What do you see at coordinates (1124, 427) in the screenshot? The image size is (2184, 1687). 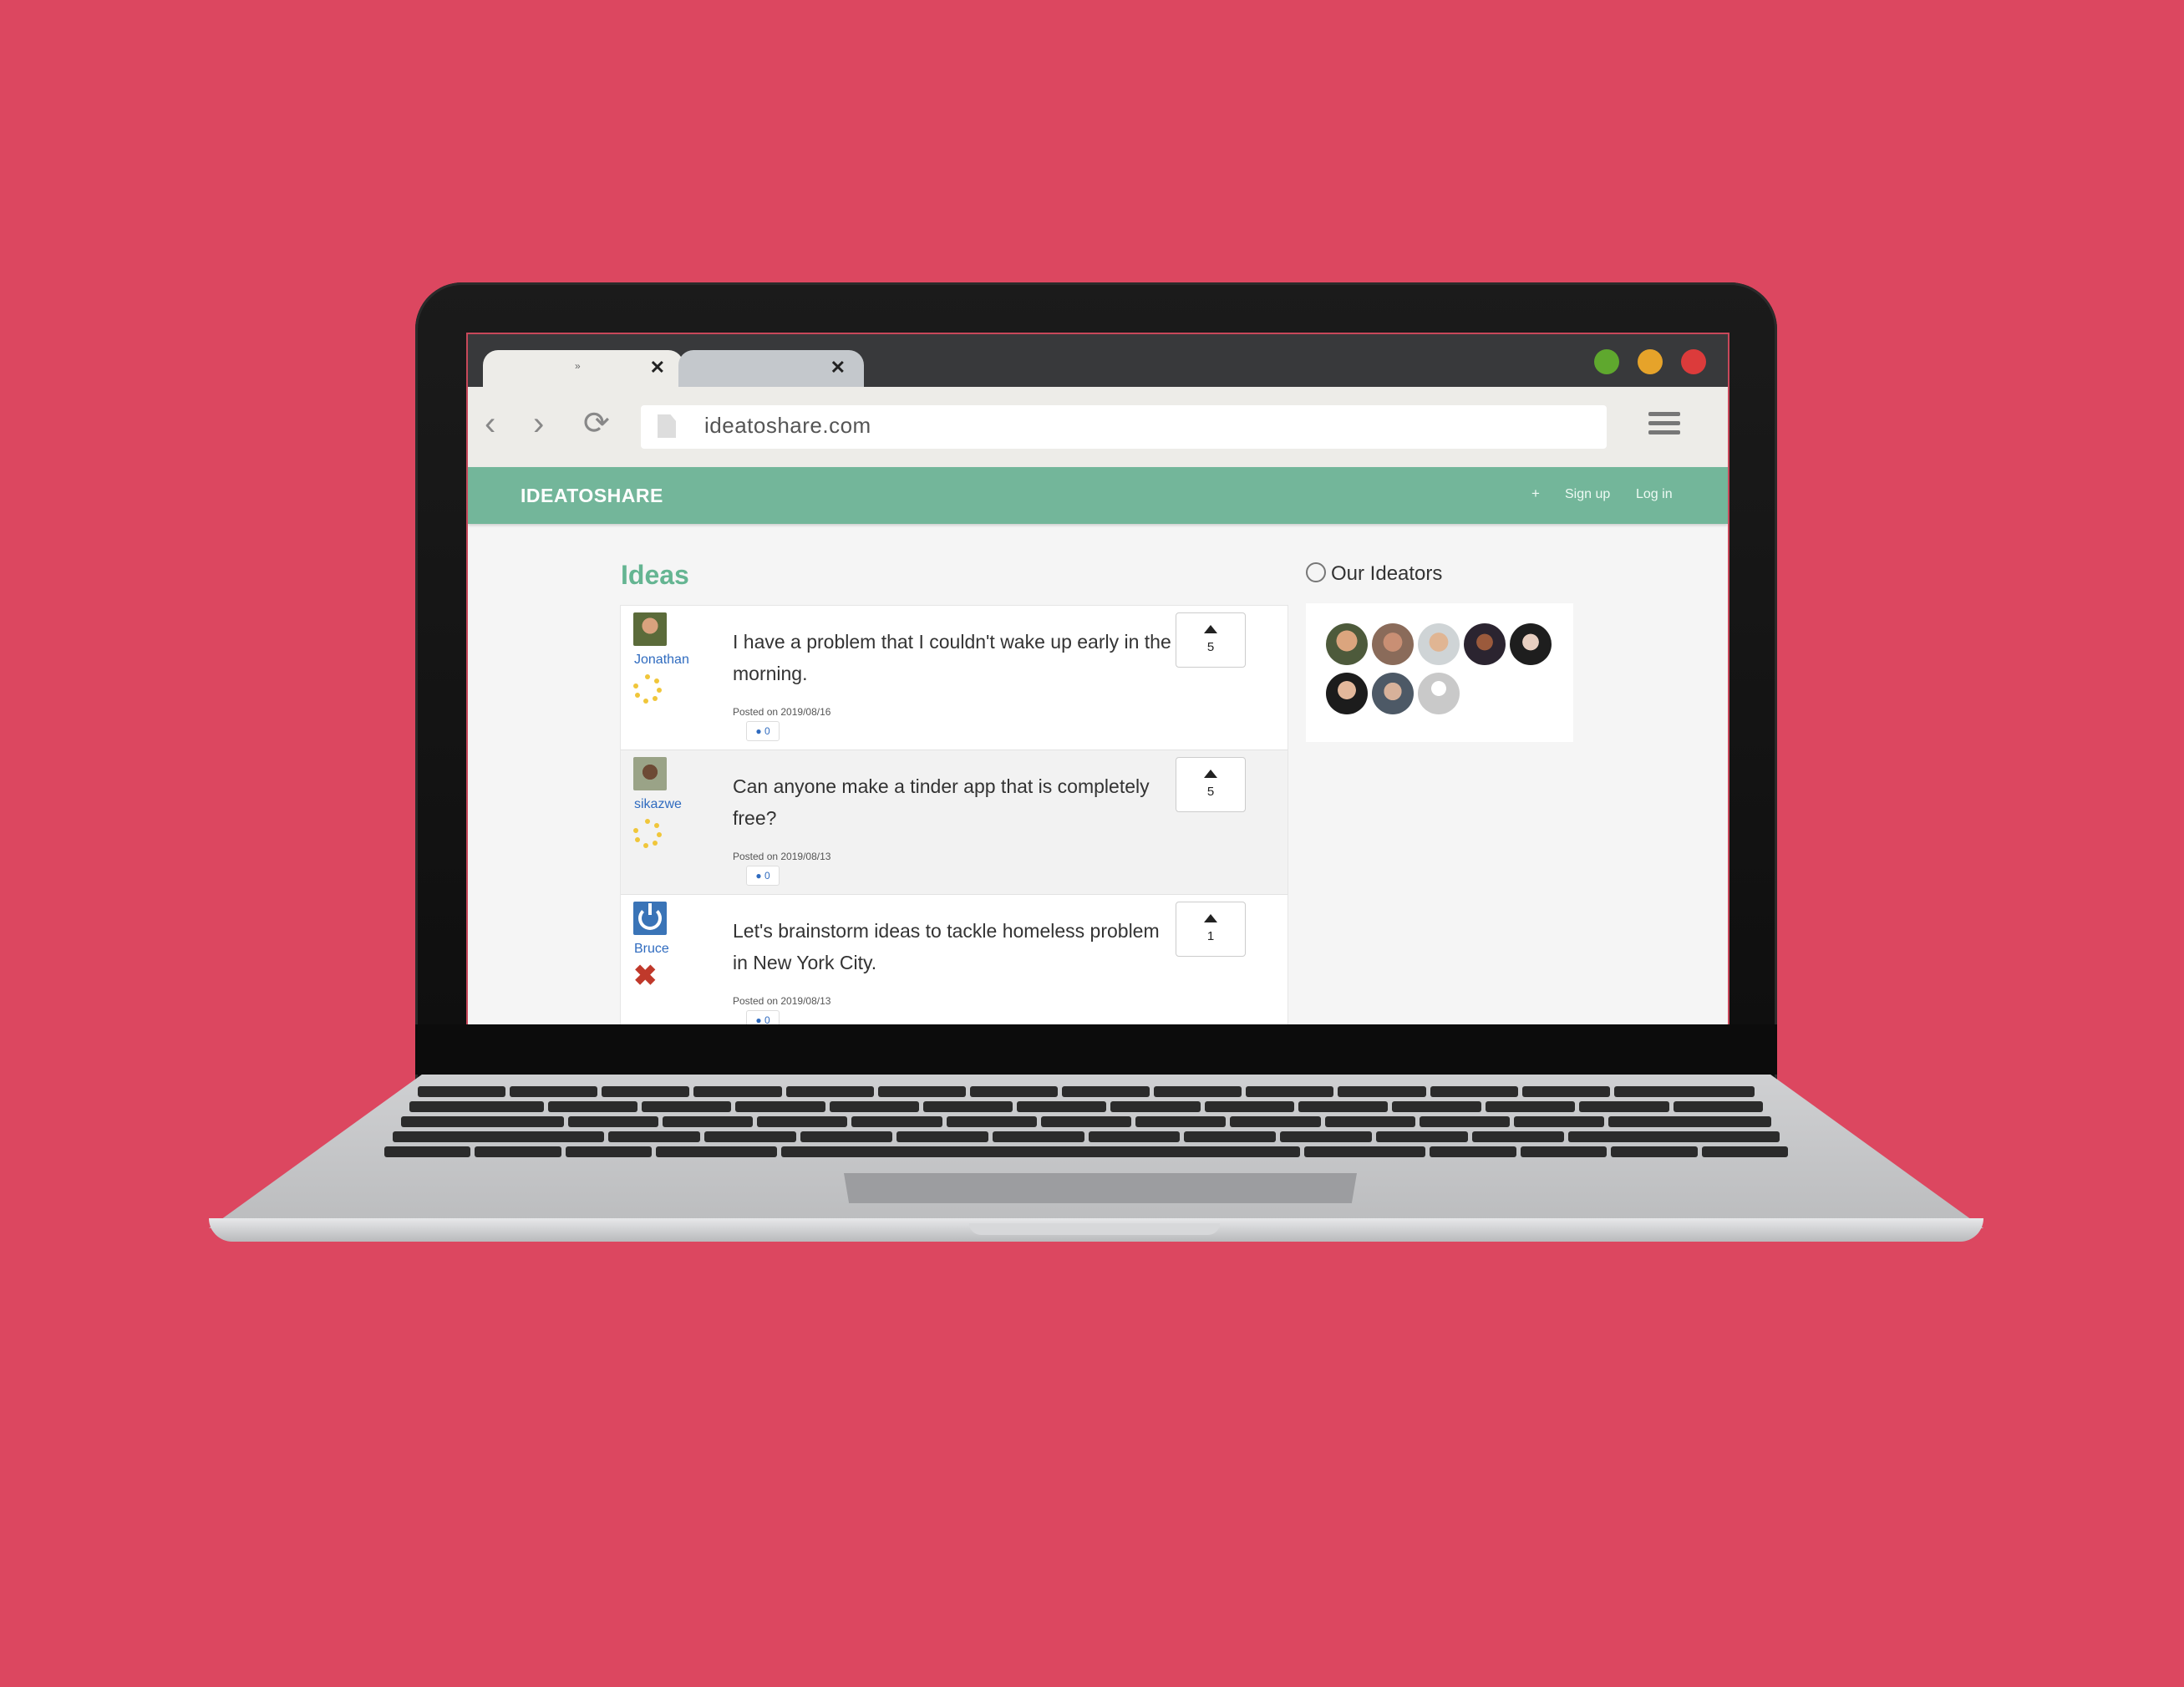 I see `address-bar: ideatoshare.com` at bounding box center [1124, 427].